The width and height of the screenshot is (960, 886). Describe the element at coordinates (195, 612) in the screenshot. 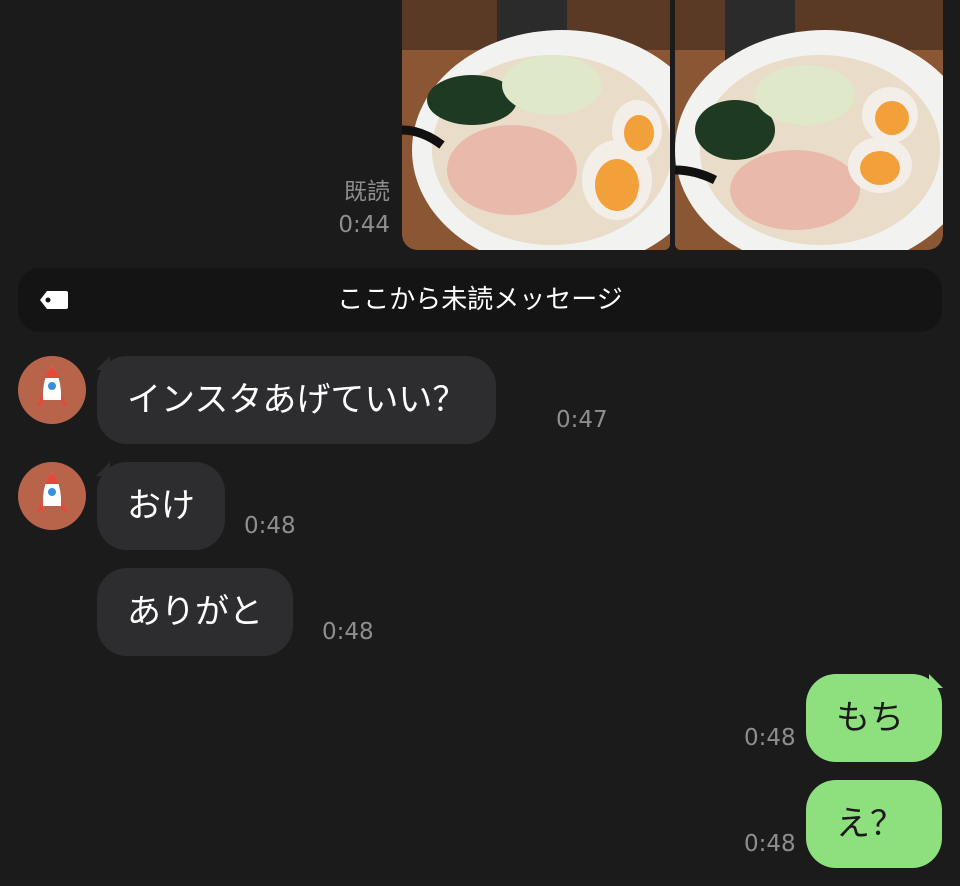

I see `message-bubble-incoming: ありがと` at that location.